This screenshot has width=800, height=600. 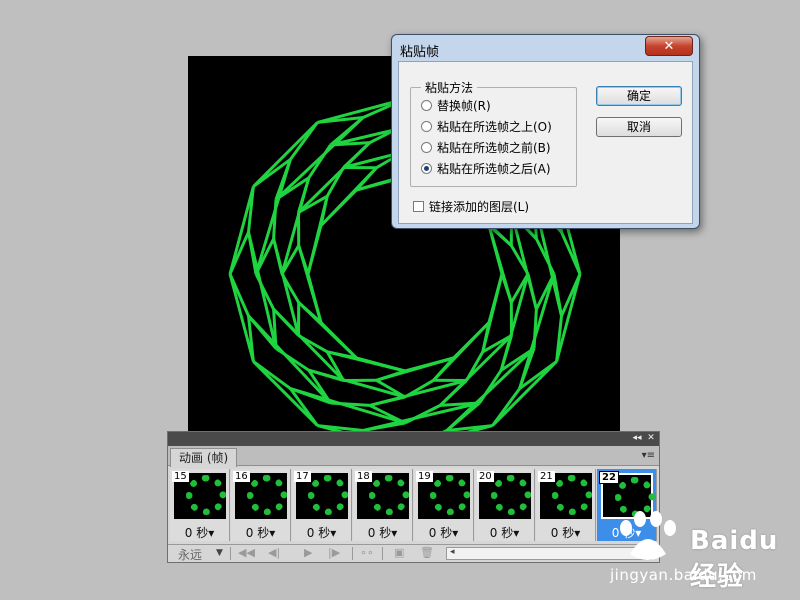 I want to click on watermark-url: jingyan.baidu.com, so click(x=683, y=575).